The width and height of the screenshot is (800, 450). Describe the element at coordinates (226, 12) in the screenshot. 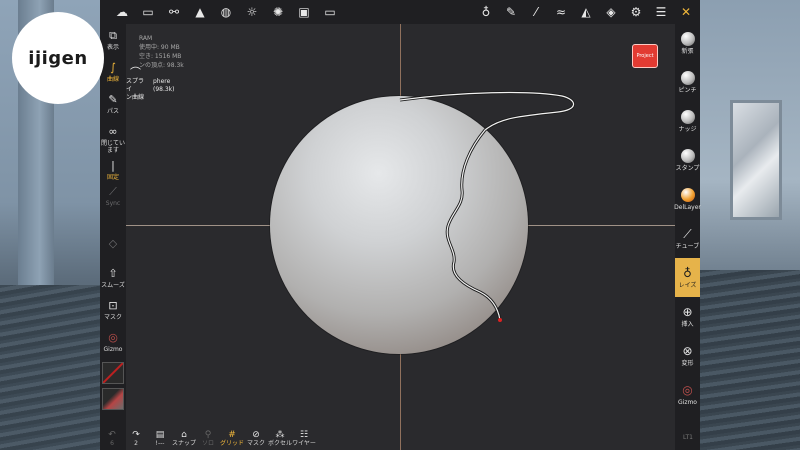

I see `globe-icon: ◍` at that location.